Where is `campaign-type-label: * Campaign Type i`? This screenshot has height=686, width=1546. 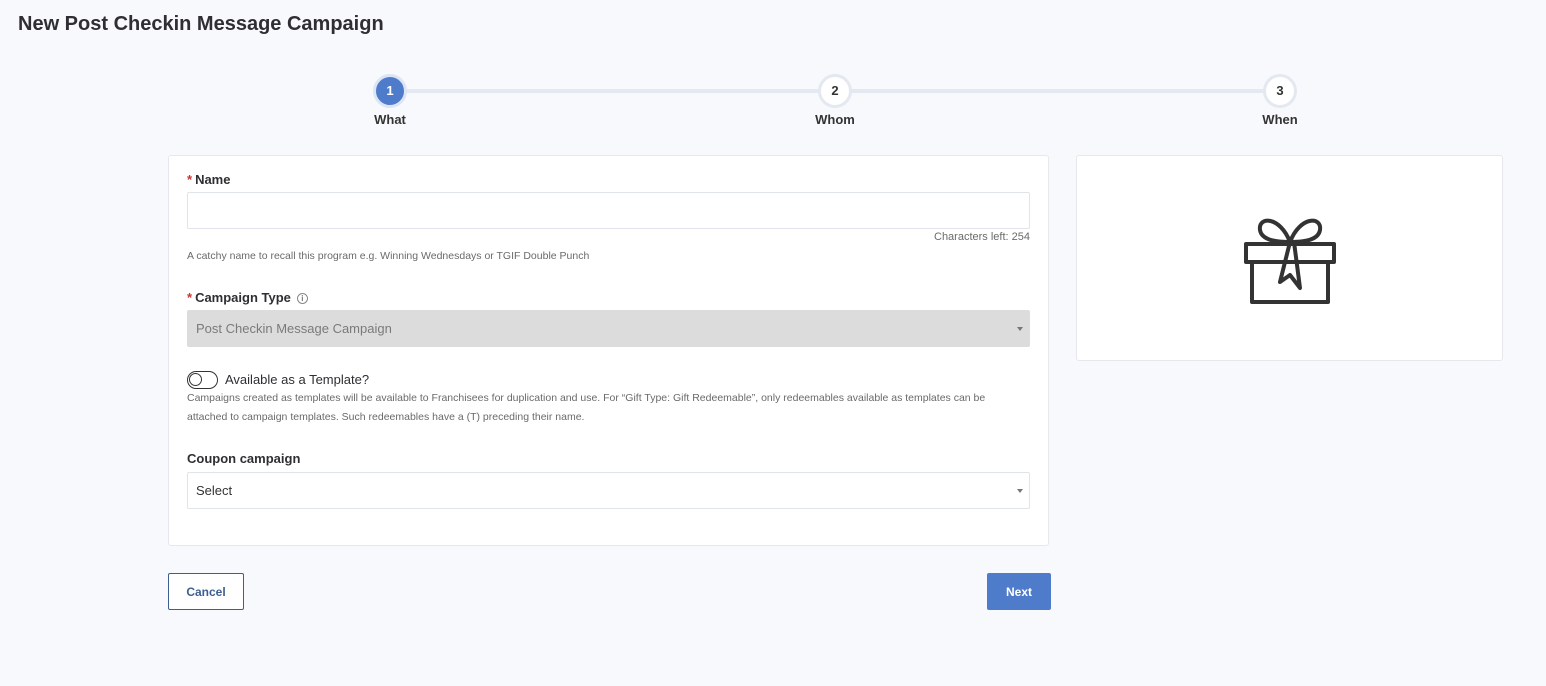 campaign-type-label: * Campaign Type i is located at coordinates (247, 297).